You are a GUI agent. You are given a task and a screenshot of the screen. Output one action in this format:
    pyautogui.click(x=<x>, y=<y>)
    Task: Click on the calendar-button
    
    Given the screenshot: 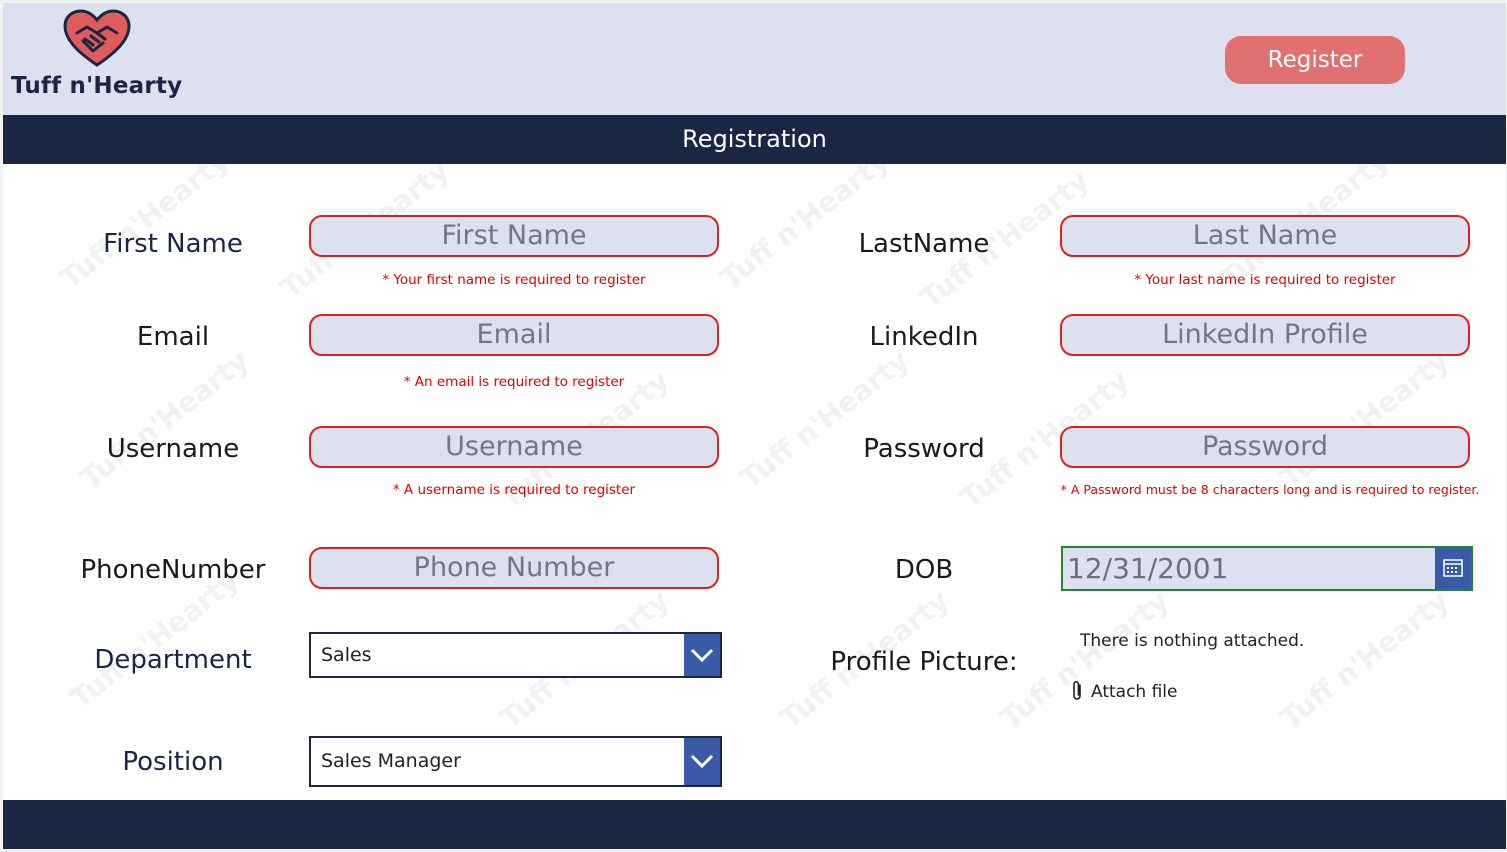 What is the action you would take?
    pyautogui.click(x=1453, y=568)
    